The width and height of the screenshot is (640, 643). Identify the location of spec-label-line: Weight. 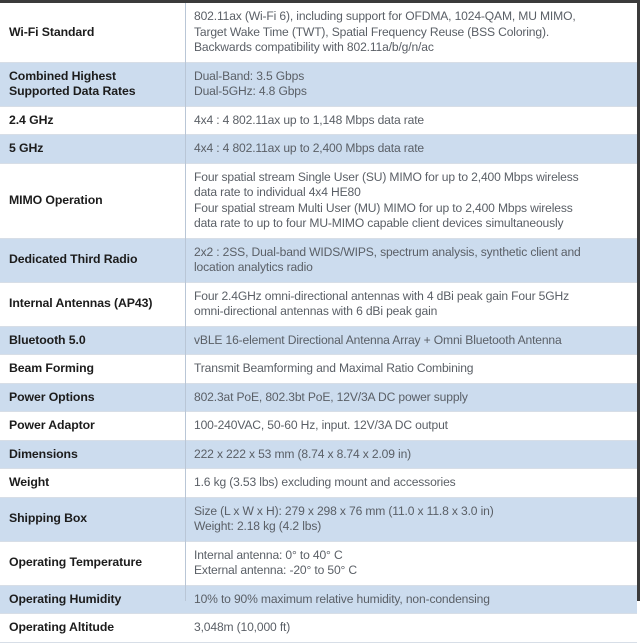
(29, 482).